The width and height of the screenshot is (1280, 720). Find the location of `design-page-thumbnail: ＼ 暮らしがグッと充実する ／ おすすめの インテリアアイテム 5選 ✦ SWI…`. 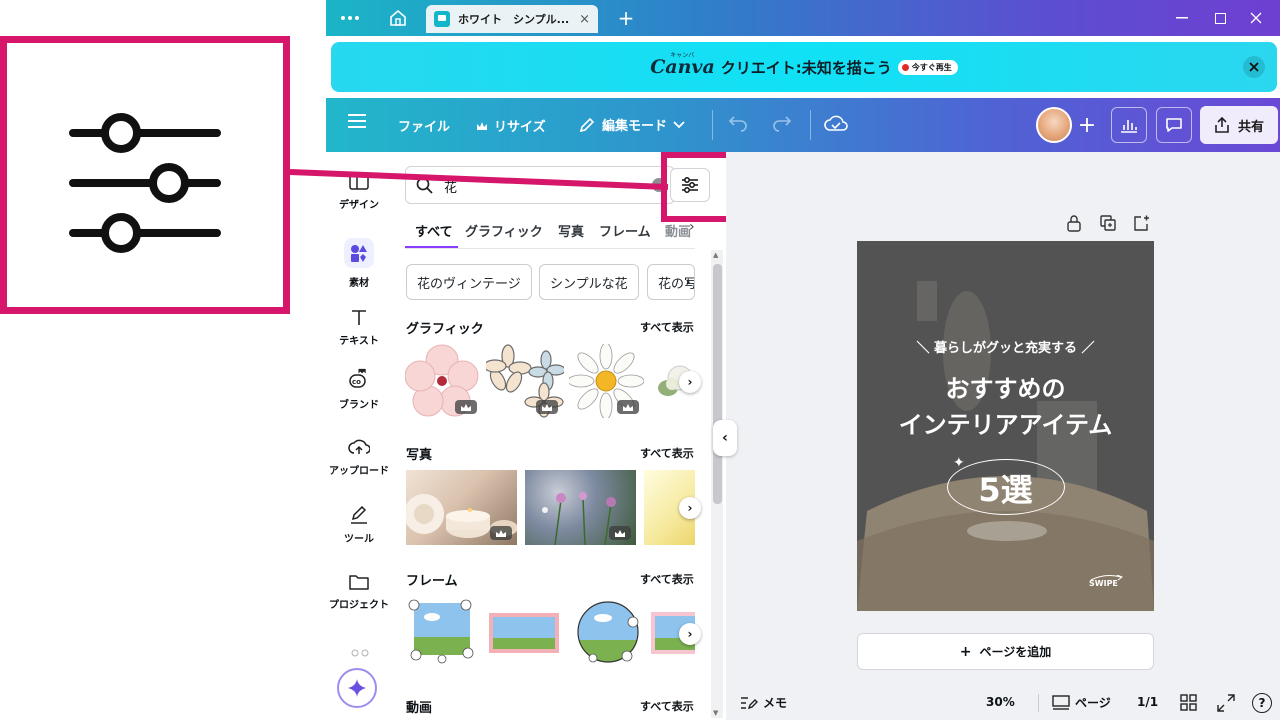

design-page-thumbnail: ＼ 暮らしがグッと充実する ／ おすすめの インテリアアイテム 5選 ✦ SWI… is located at coordinates (1005, 426).